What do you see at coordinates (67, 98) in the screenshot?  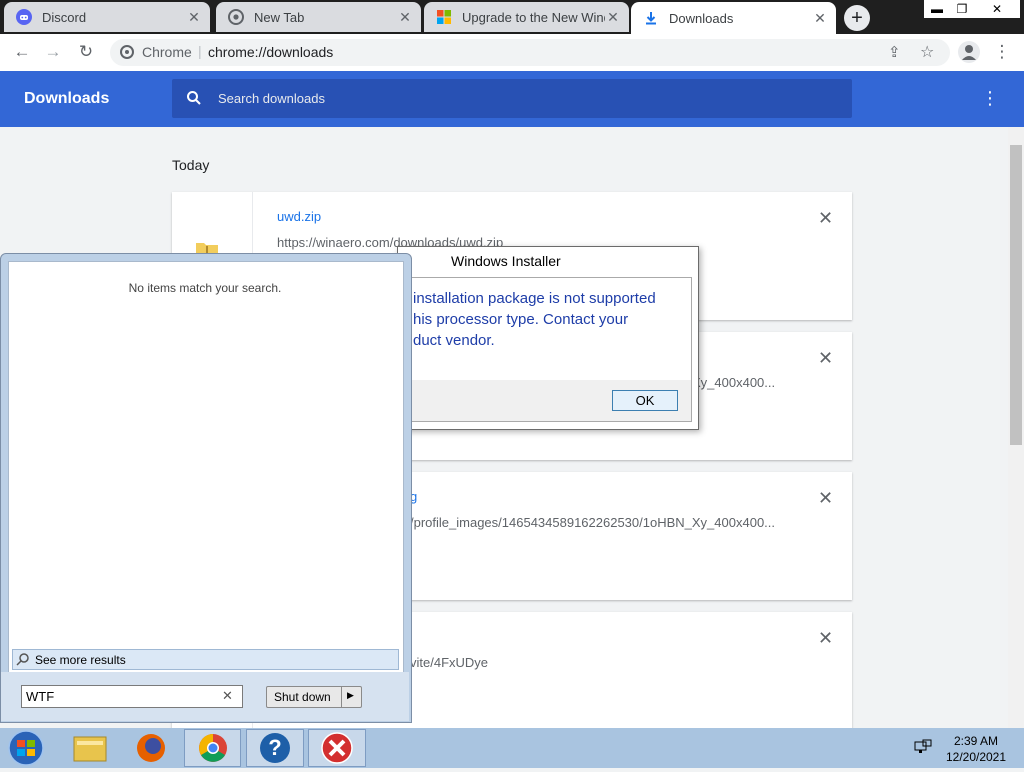 I see `page-title: Downloads` at bounding box center [67, 98].